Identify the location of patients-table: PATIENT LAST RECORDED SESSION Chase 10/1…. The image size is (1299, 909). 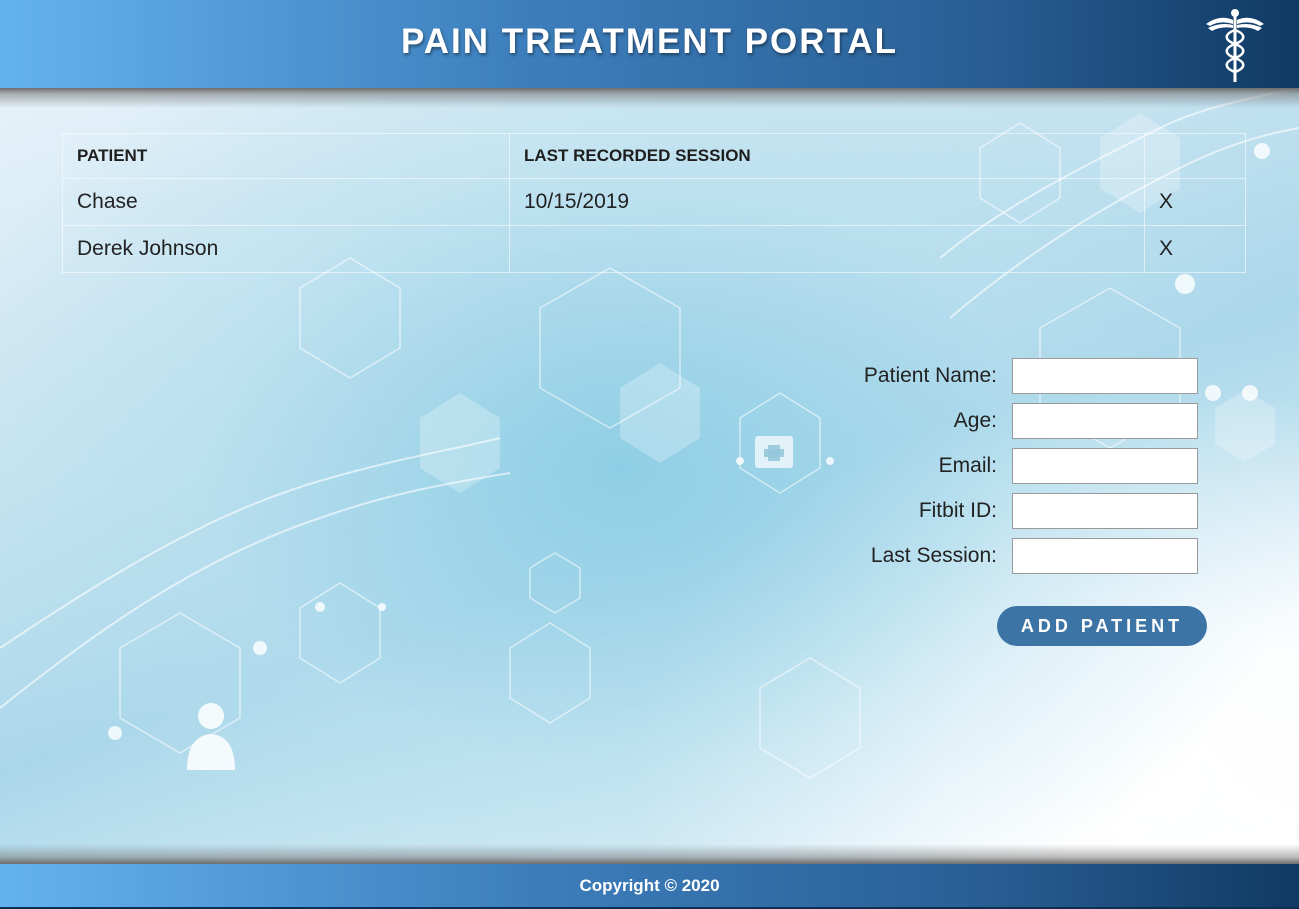
(654, 203).